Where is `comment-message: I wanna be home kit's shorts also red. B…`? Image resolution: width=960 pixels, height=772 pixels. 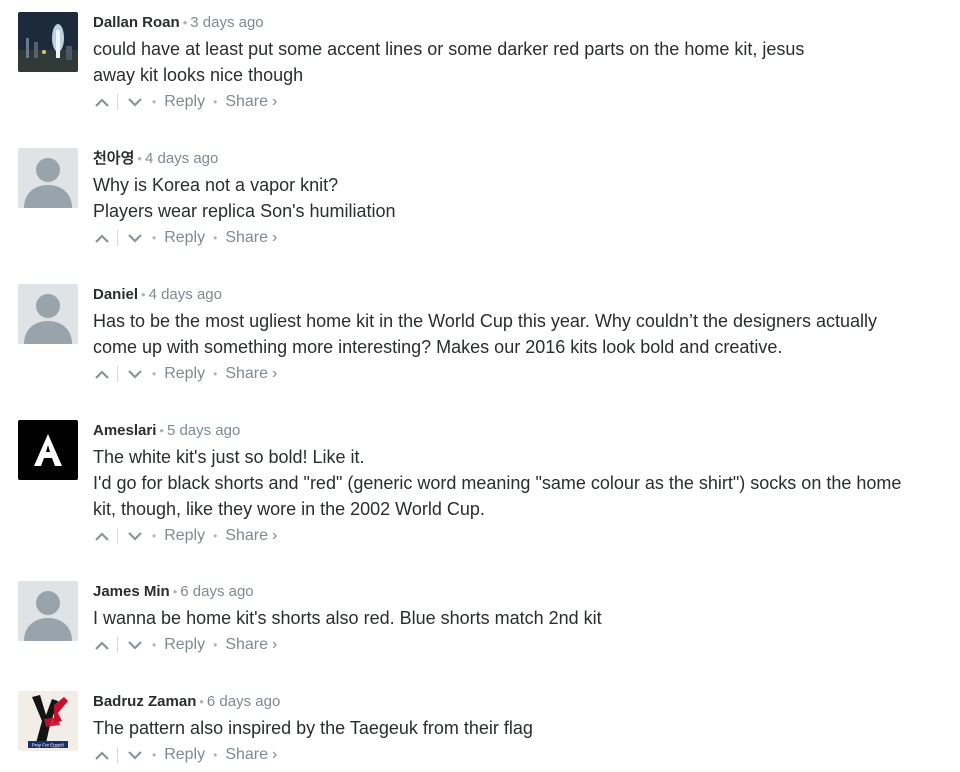
comment-message: I wanna be home kit's shorts also red. B… is located at coordinates (520, 618).